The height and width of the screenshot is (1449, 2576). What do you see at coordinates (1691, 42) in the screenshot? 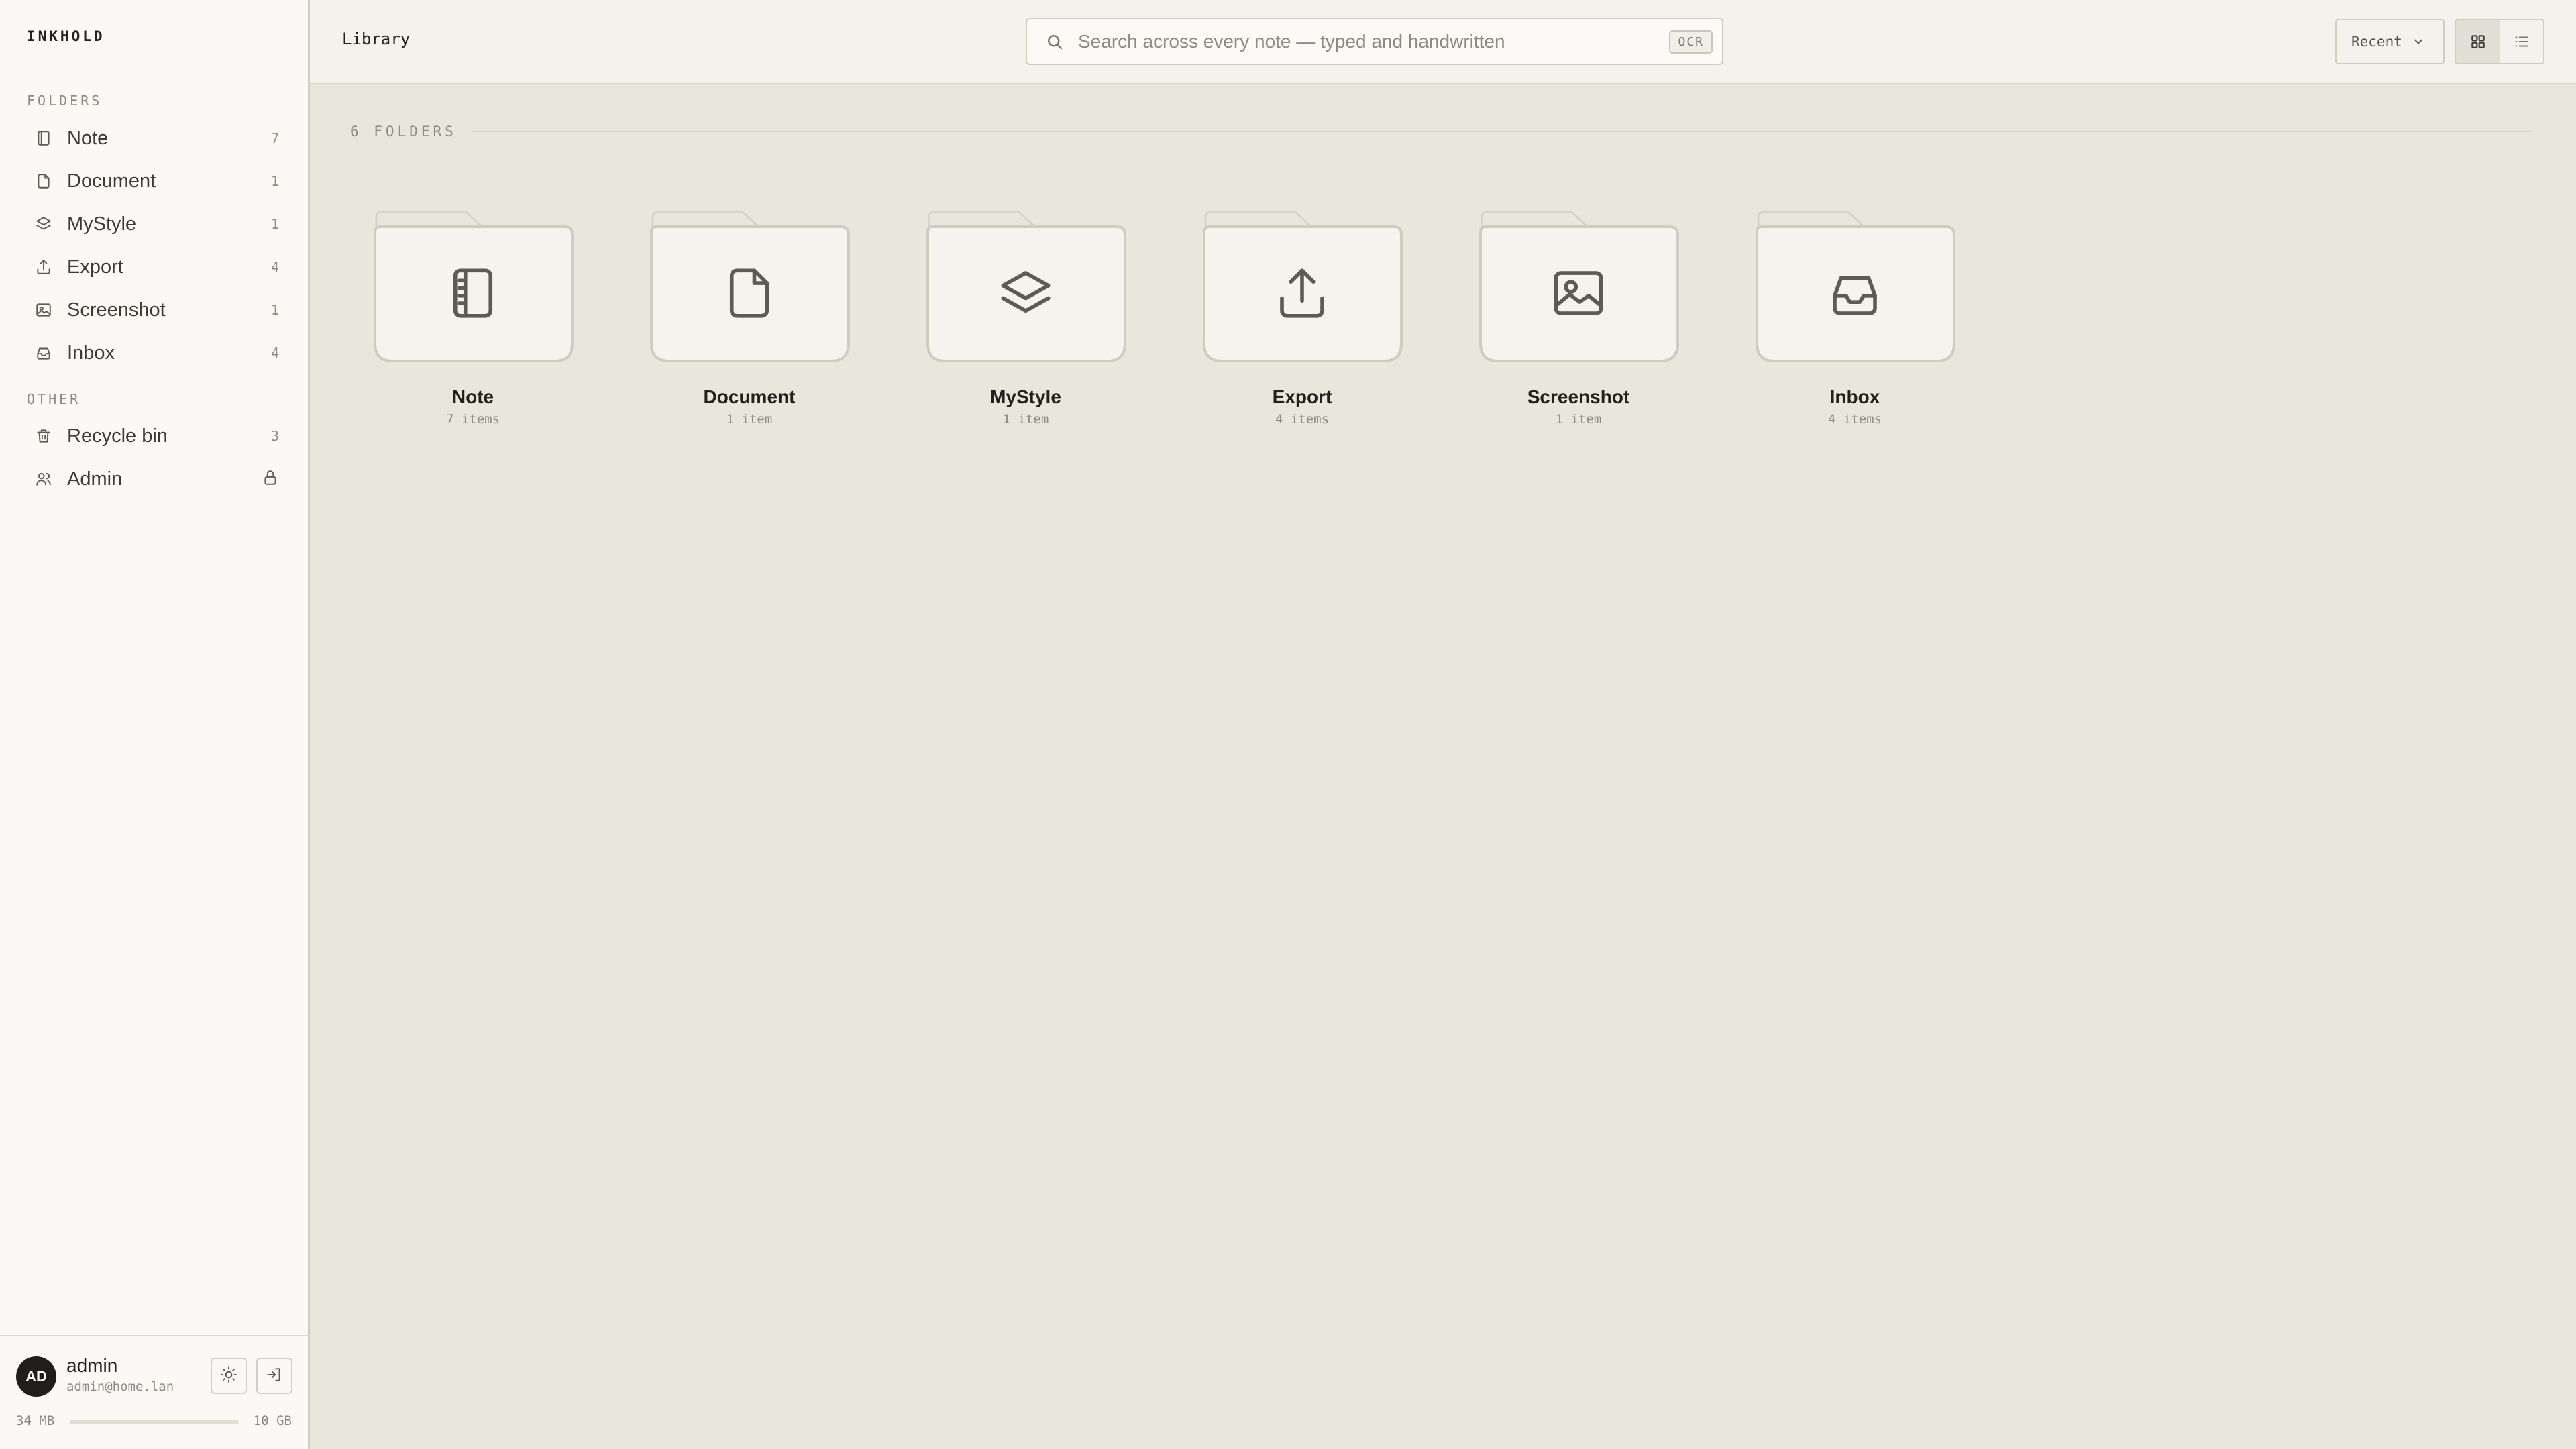
I see `ocr-badge: OCR` at bounding box center [1691, 42].